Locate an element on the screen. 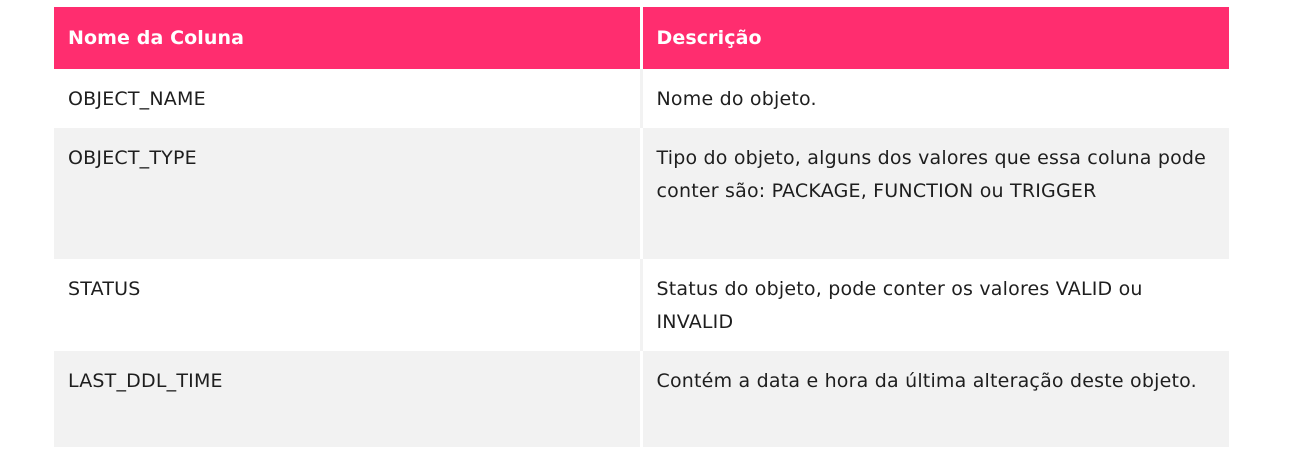  cell-column-name: STATUS is located at coordinates (104, 289).